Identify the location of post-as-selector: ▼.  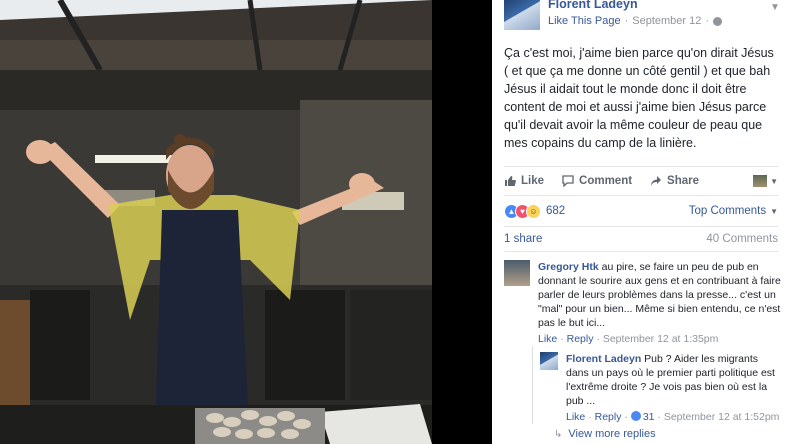
(765, 181).